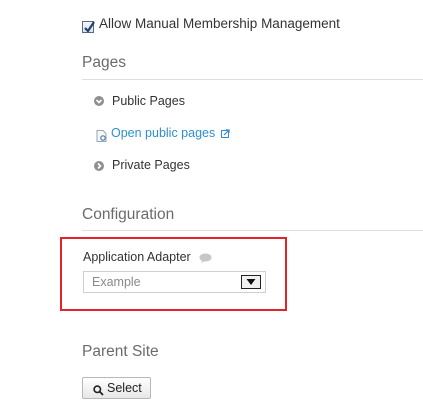 The height and width of the screenshot is (401, 423). What do you see at coordinates (251, 282) in the screenshot?
I see `dropdown-arrow-icon` at bounding box center [251, 282].